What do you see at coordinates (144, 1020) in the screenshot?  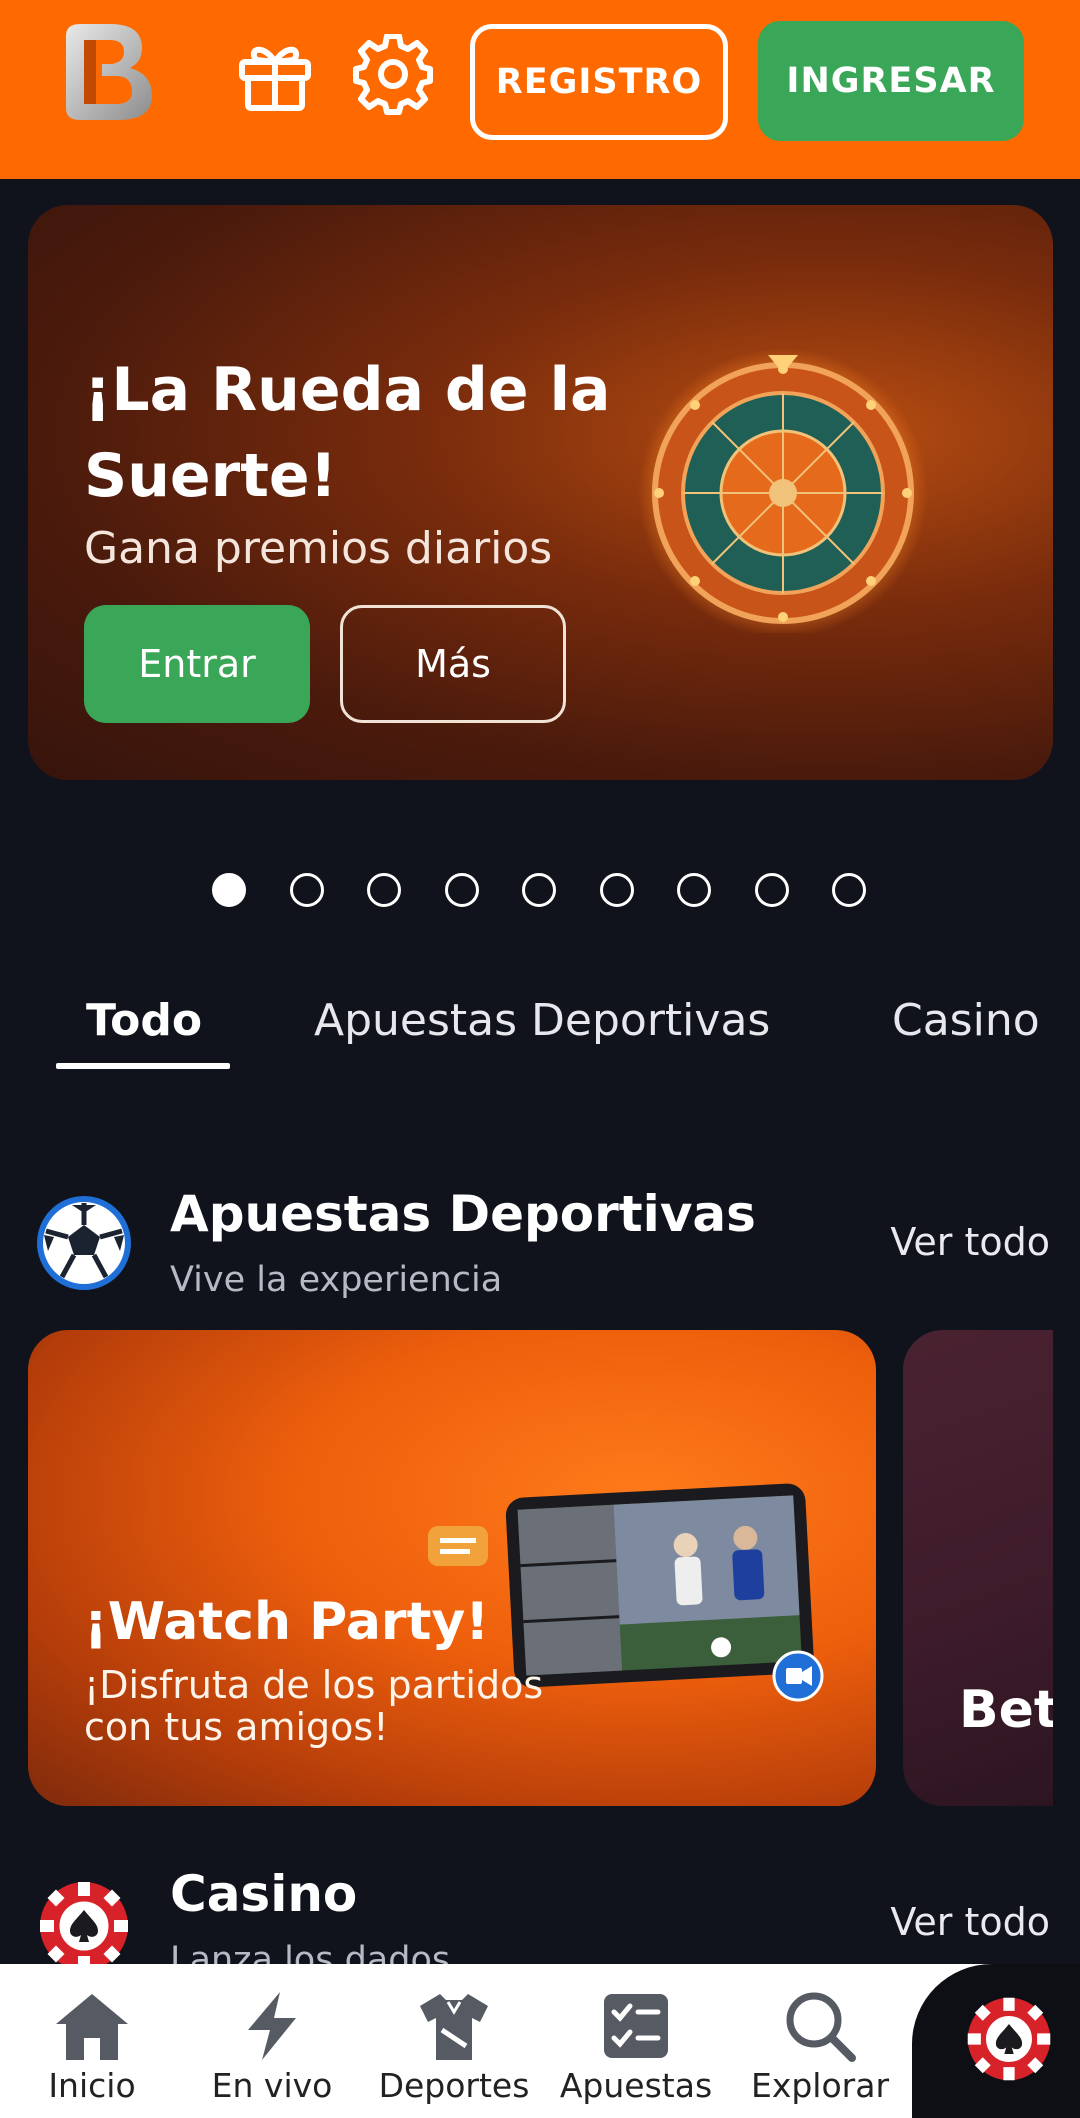 I see `tab-todo: Todo` at bounding box center [144, 1020].